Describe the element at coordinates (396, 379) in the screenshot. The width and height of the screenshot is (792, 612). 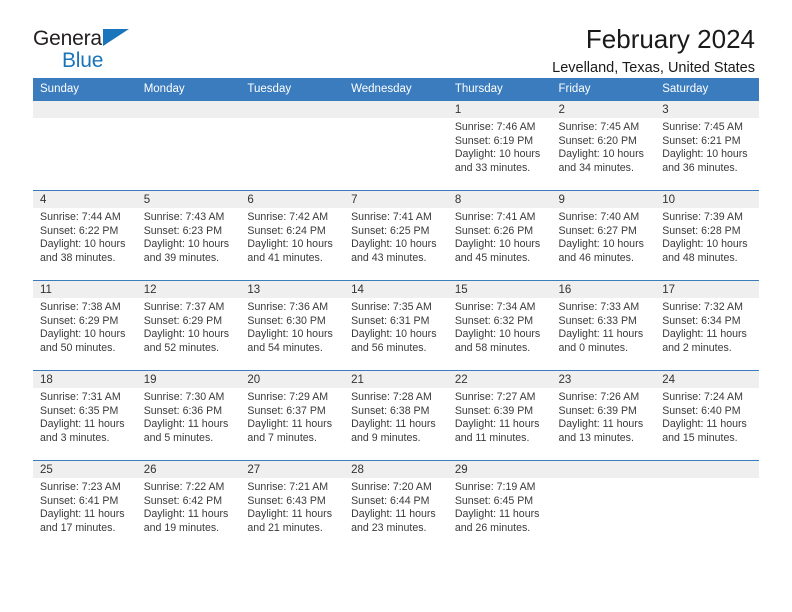
I see `day-number: 21` at that location.